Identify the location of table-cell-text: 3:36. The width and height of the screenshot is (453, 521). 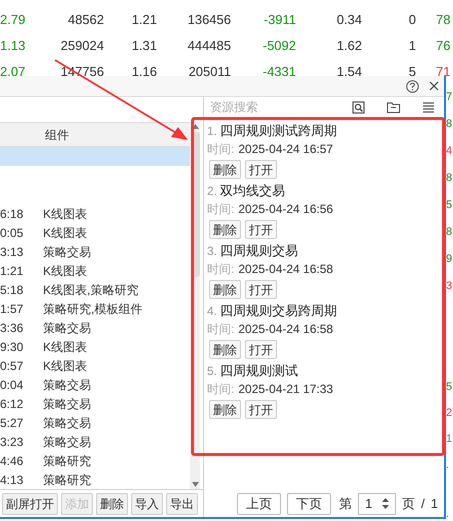
(12, 328).